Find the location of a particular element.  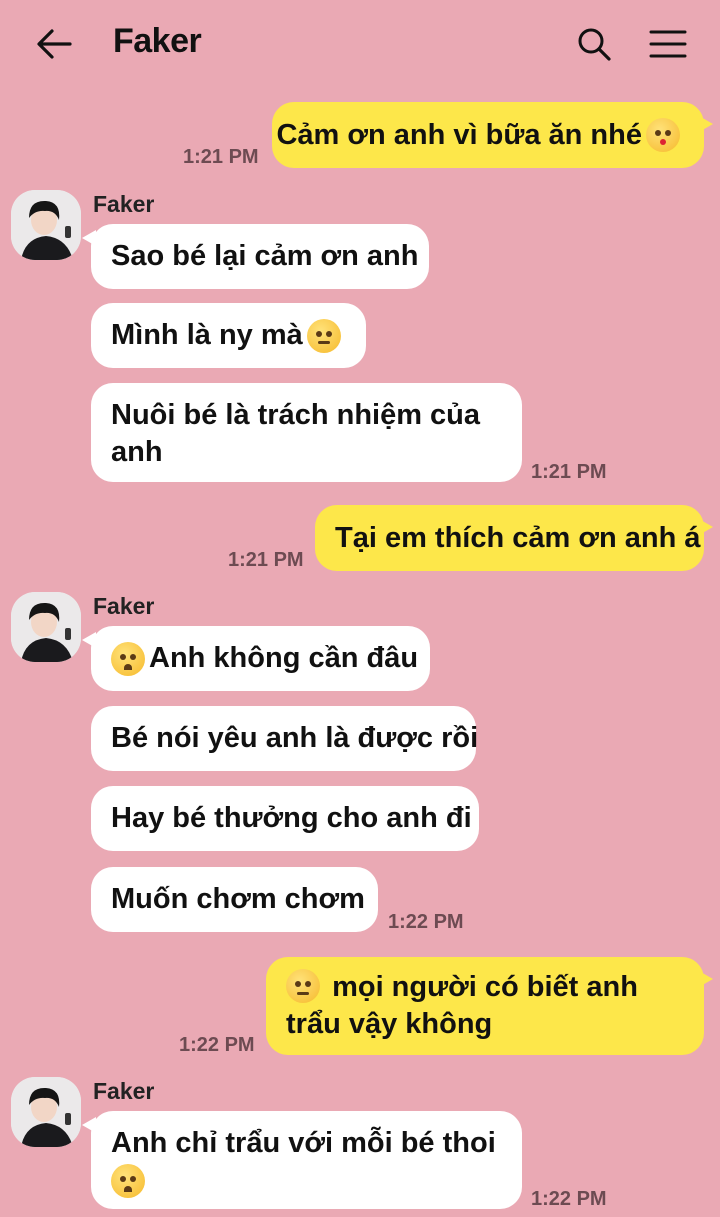

message-text-content: mọi người có biết anh trẩu vậy không is located at coordinates (462, 1005).